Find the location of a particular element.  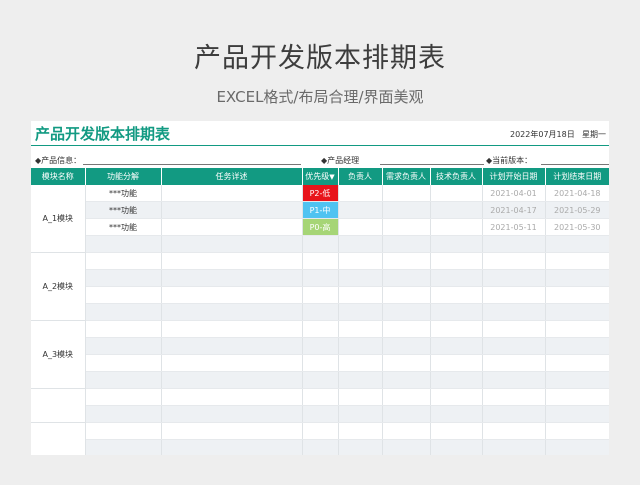

end-date-cell: 2021-05-29 is located at coordinates (577, 210).